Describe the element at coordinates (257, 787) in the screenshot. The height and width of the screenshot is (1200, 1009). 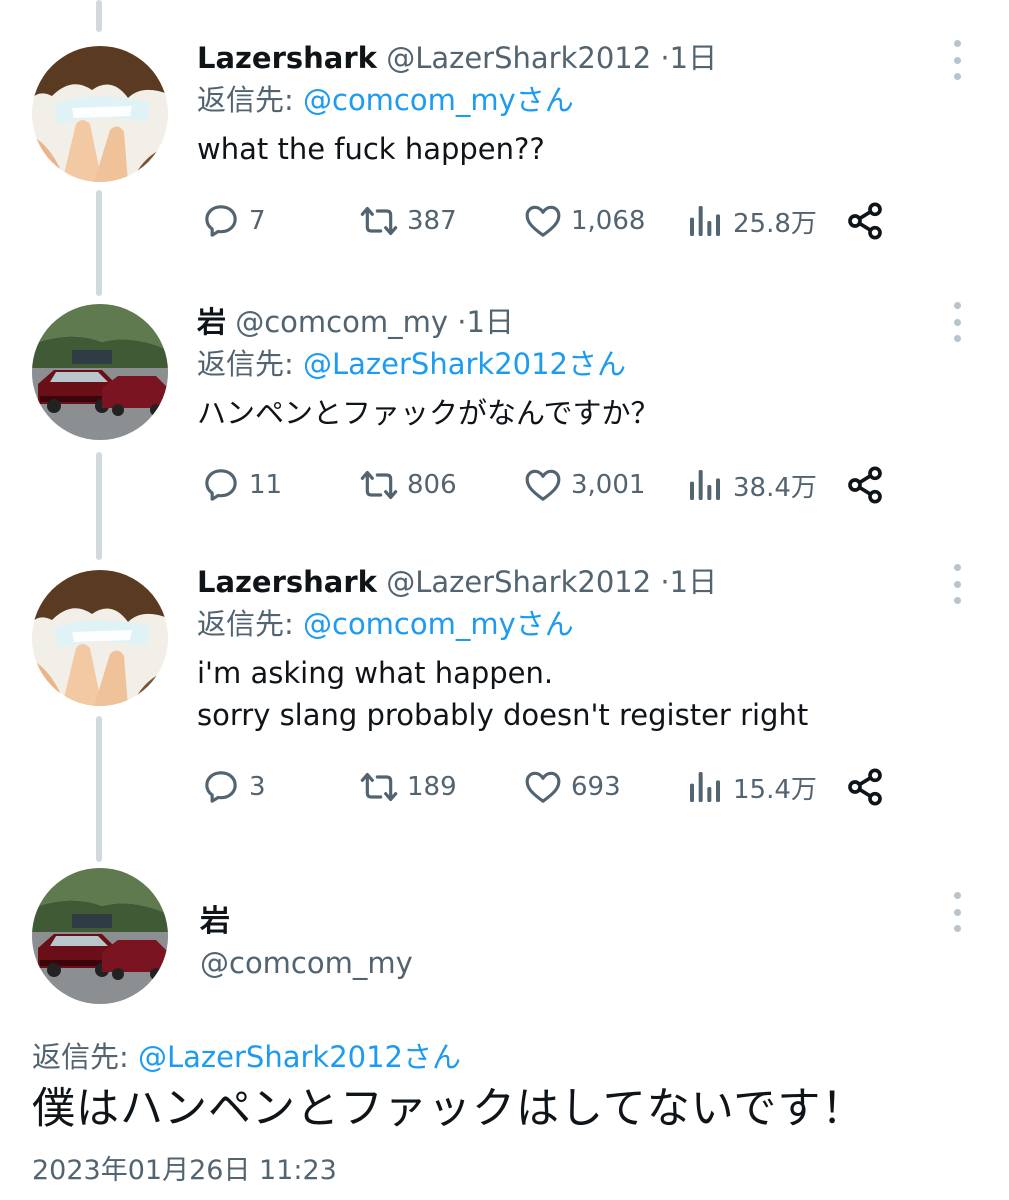
I see `reply-count: 3` at that location.